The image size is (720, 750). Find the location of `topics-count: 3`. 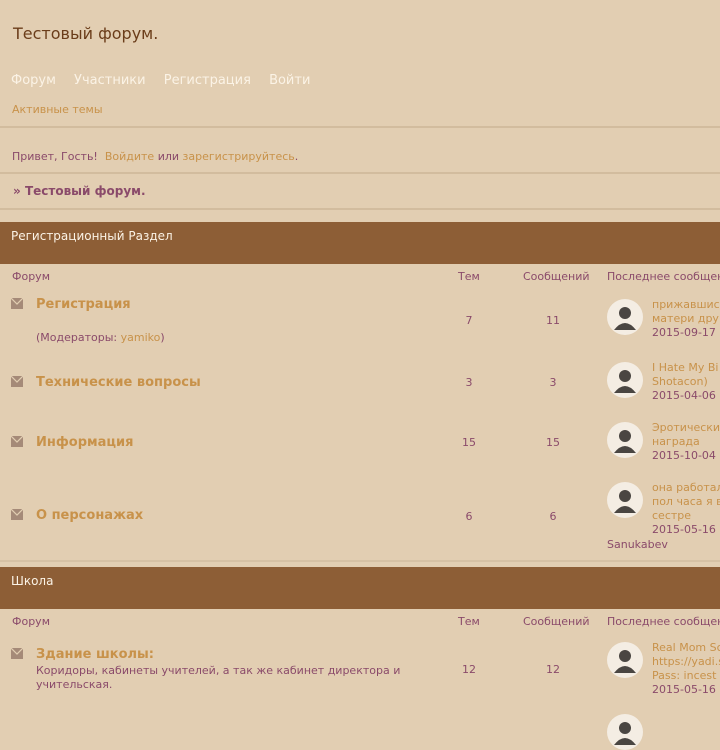

topics-count: 3 is located at coordinates (469, 382).